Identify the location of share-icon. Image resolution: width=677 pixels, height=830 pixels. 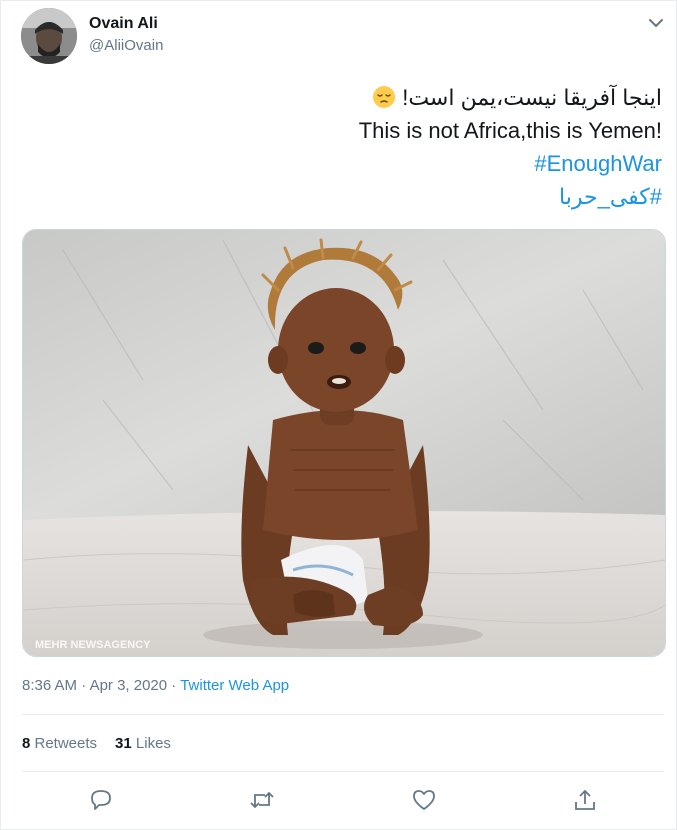
(585, 800).